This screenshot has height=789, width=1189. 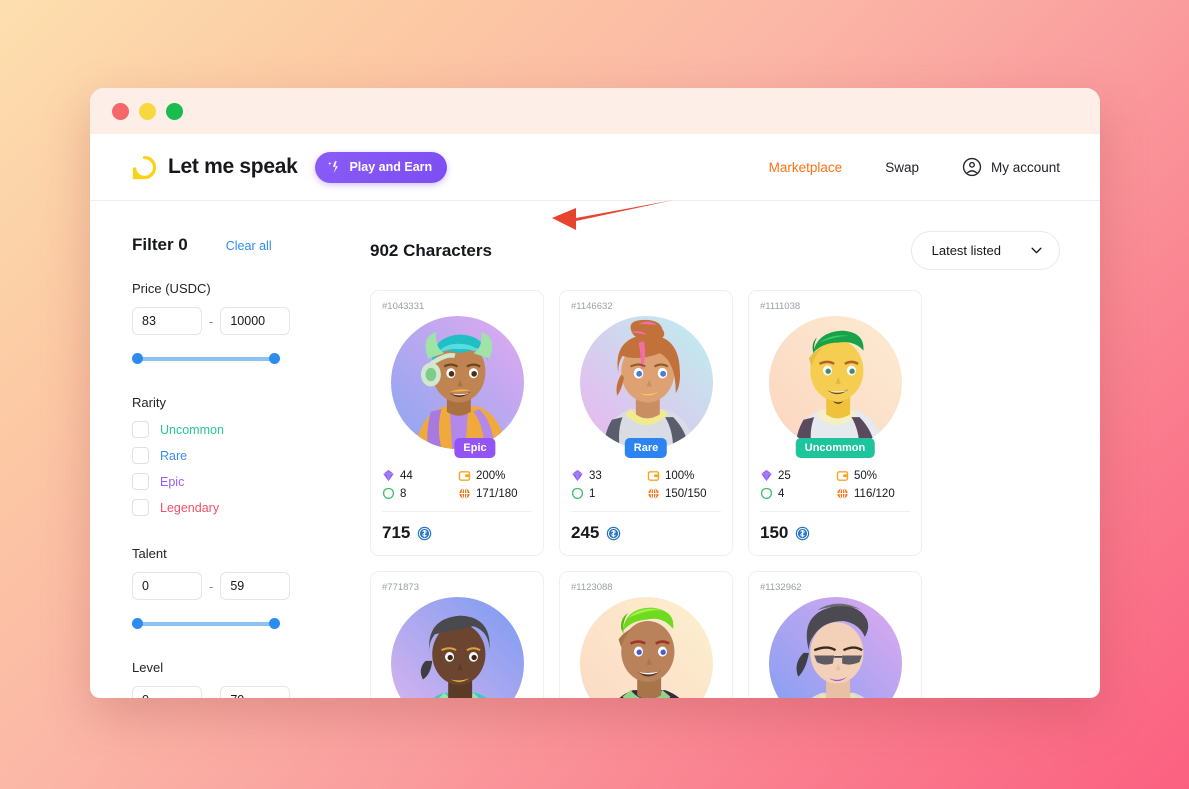 What do you see at coordinates (140, 455) in the screenshot?
I see `rarity-checkbox-rare` at bounding box center [140, 455].